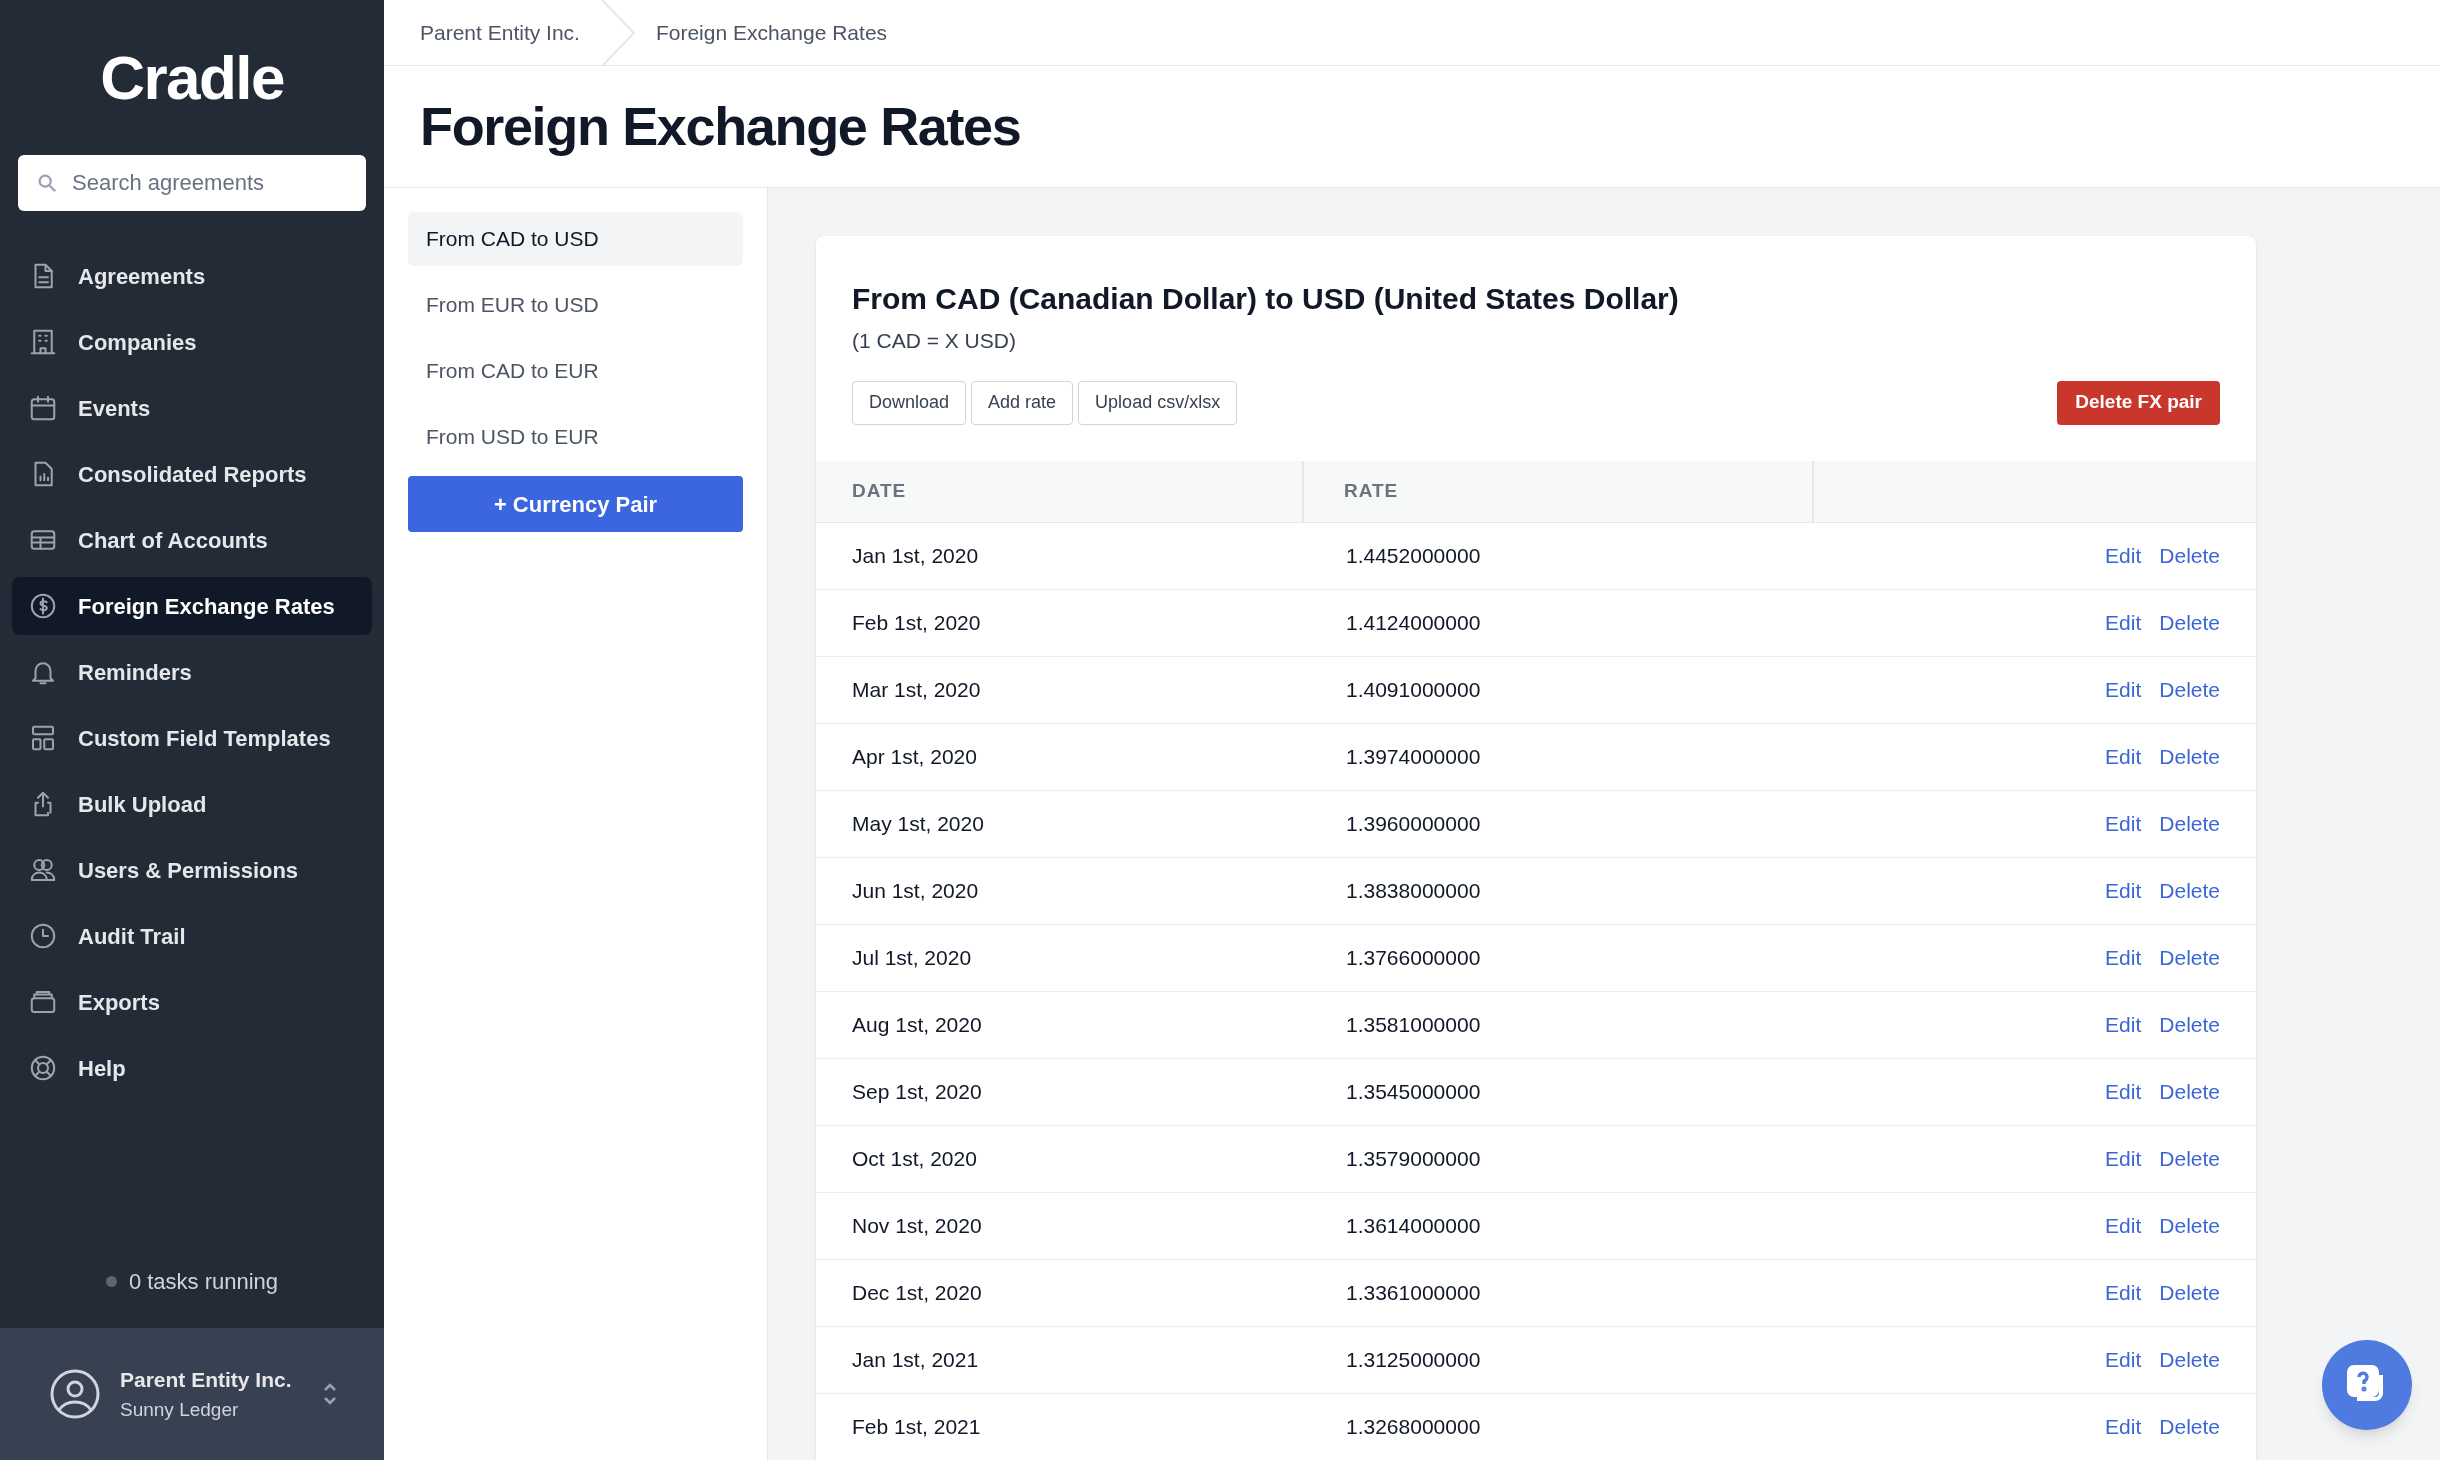  Describe the element at coordinates (47, 183) in the screenshot. I see `search-icon` at that location.